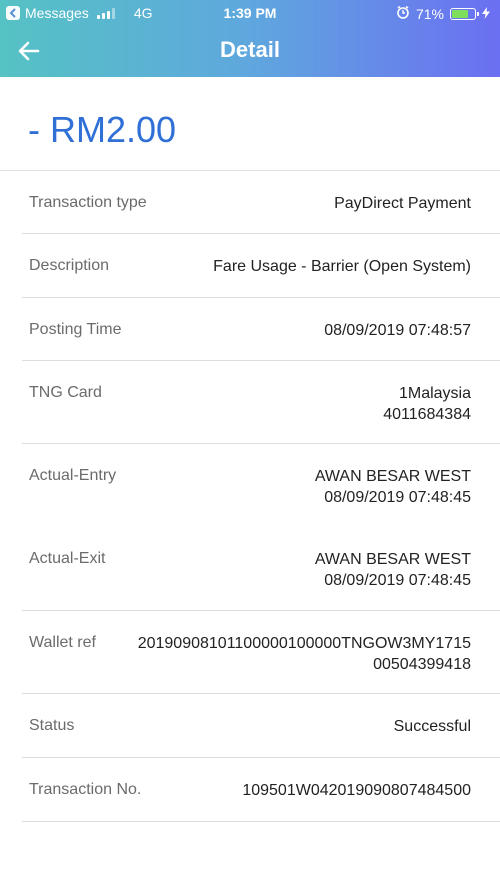  What do you see at coordinates (67, 558) in the screenshot?
I see `detail-label: Actual-Exit` at bounding box center [67, 558].